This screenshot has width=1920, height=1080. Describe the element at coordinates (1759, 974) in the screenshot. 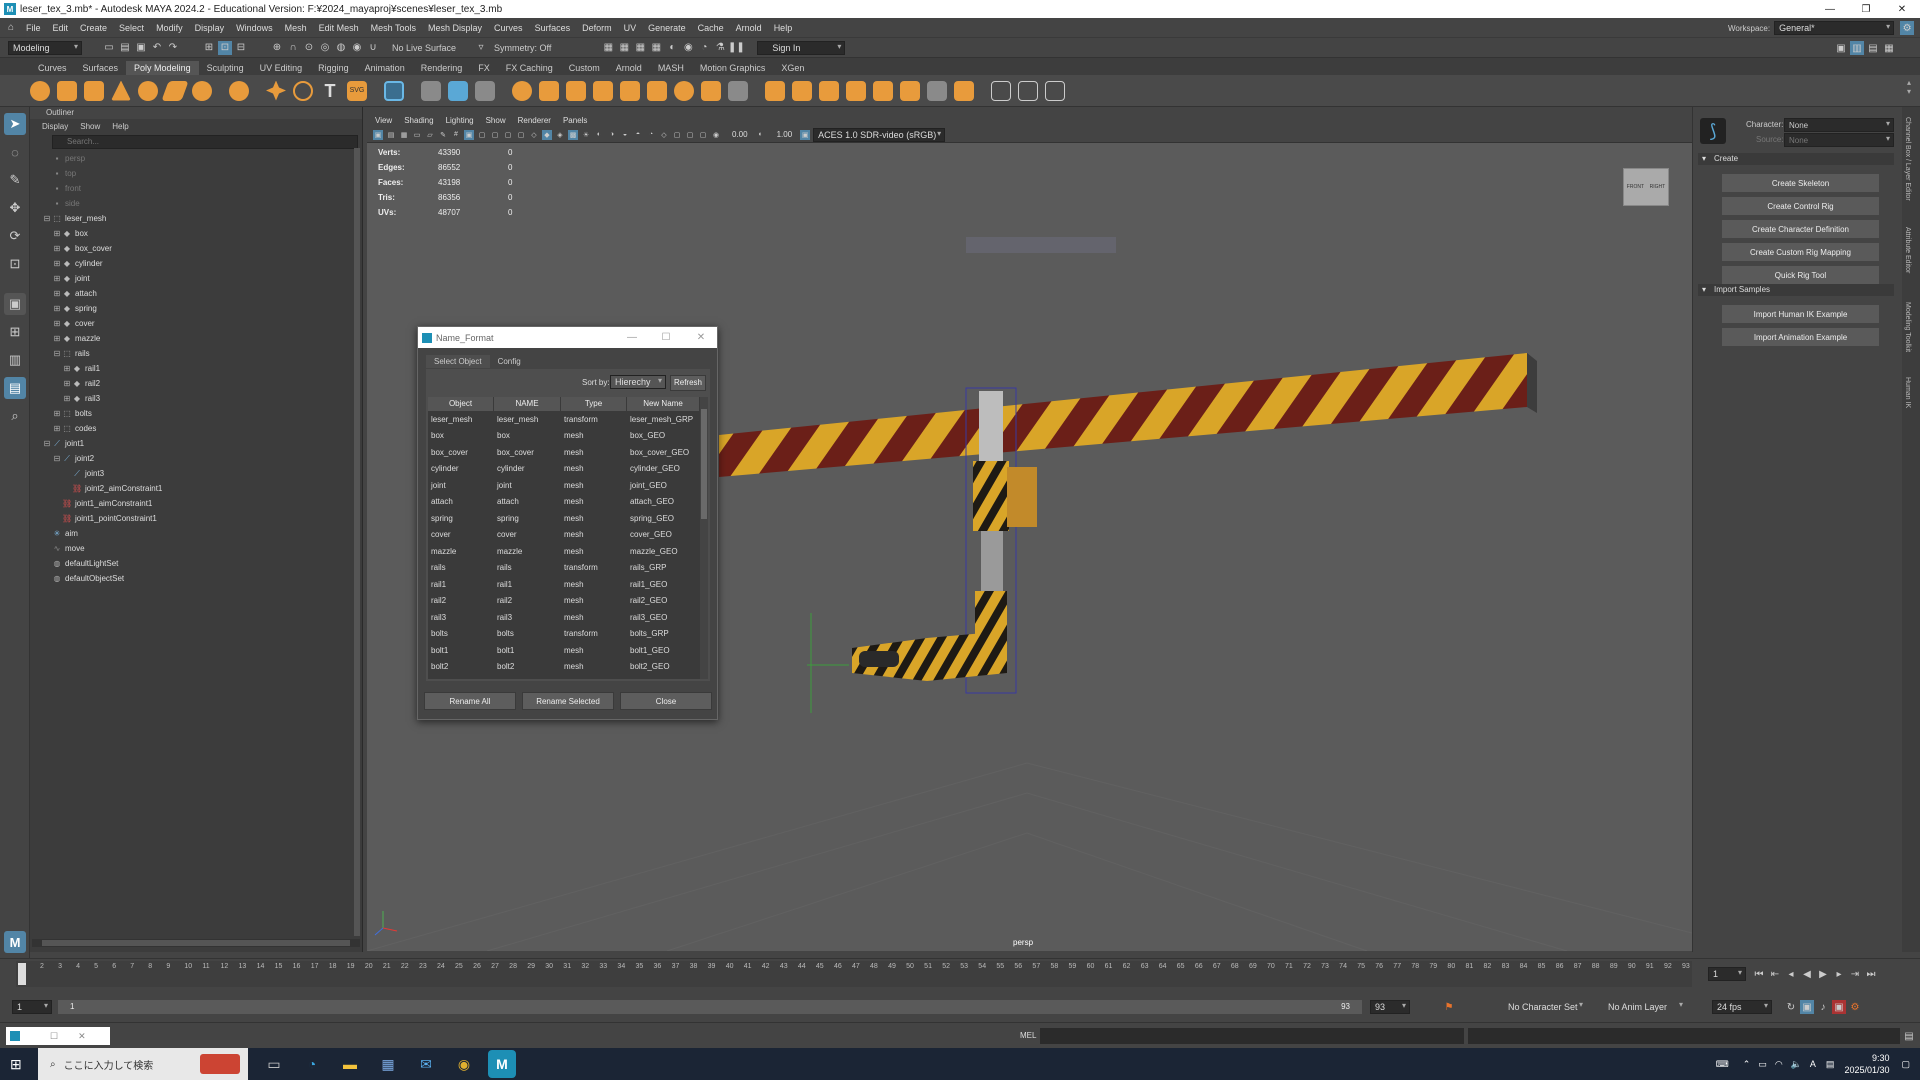

I see `go-start-icon: ⏮` at that location.